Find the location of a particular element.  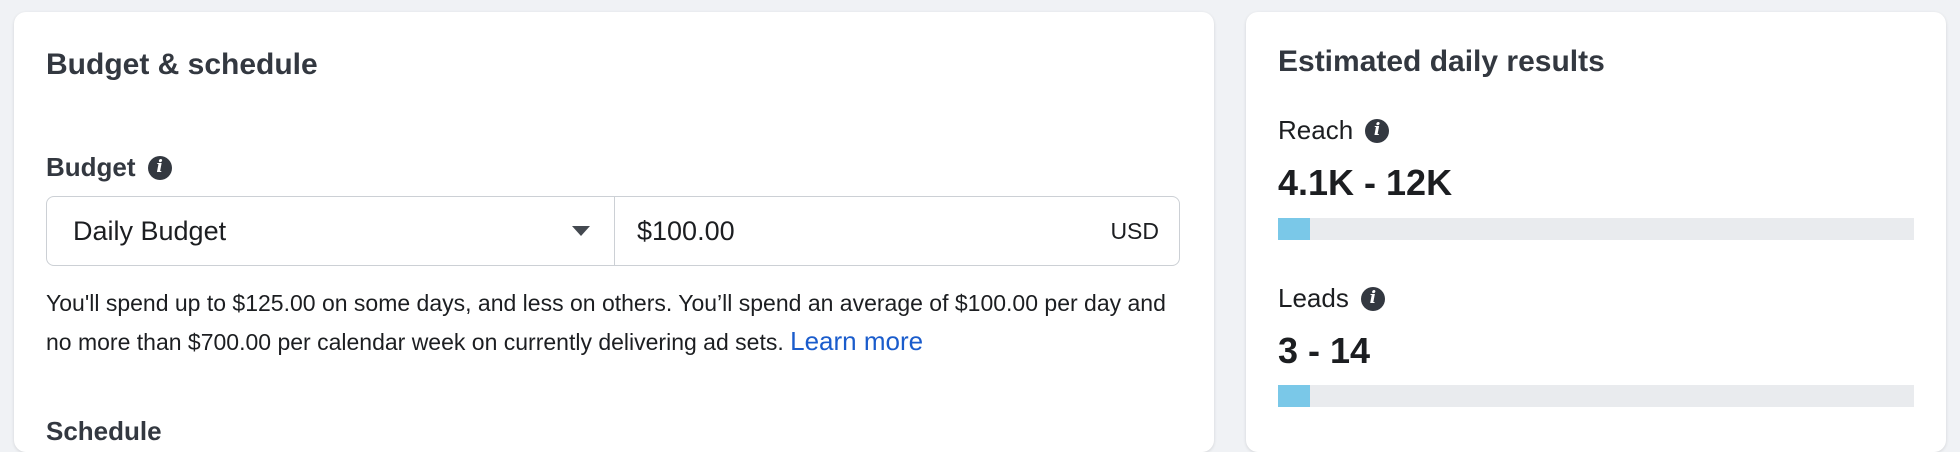

reach-bar-fill is located at coordinates (1294, 229).